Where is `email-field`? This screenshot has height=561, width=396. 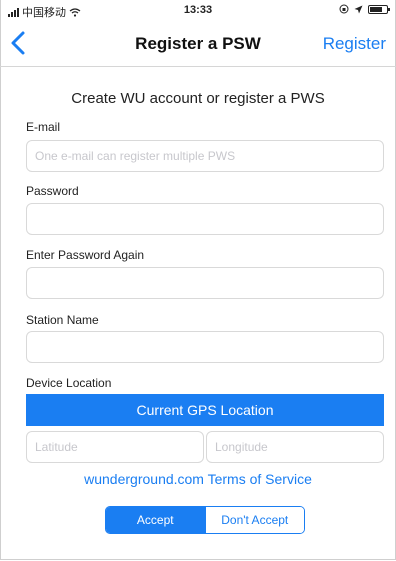
email-field is located at coordinates (205, 156).